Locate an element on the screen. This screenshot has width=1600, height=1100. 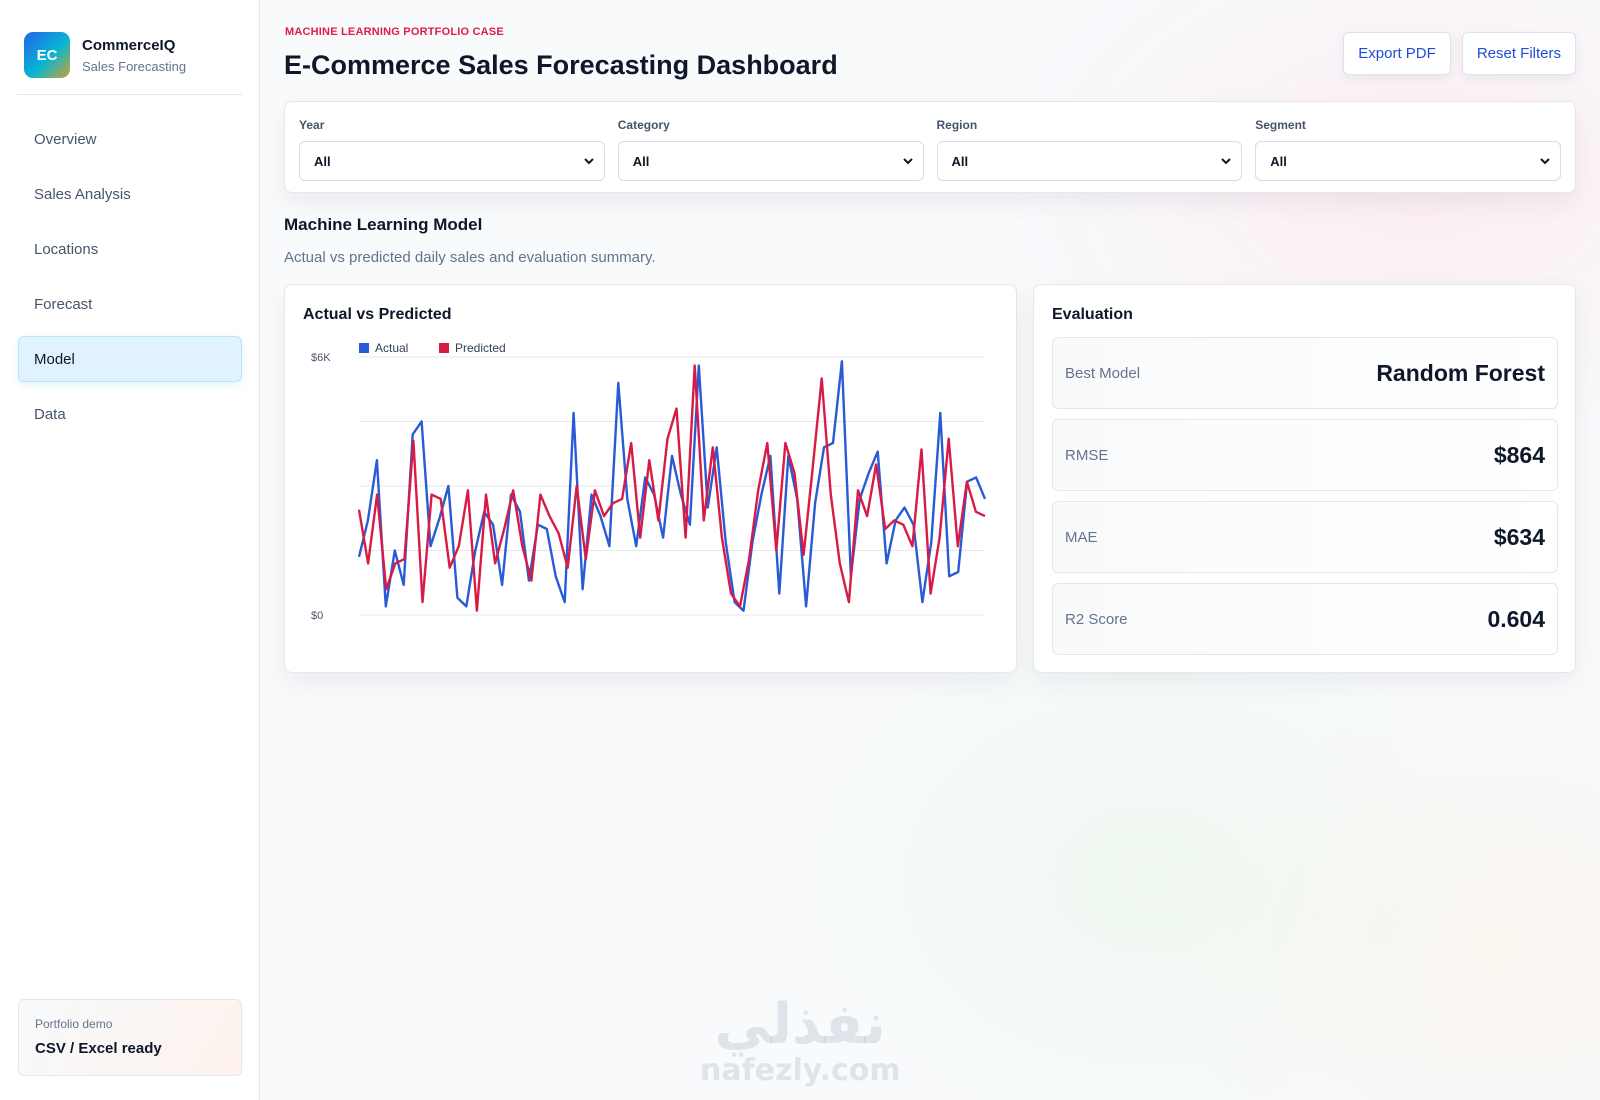
metric-mae: MAE $634 is located at coordinates (1305, 537).